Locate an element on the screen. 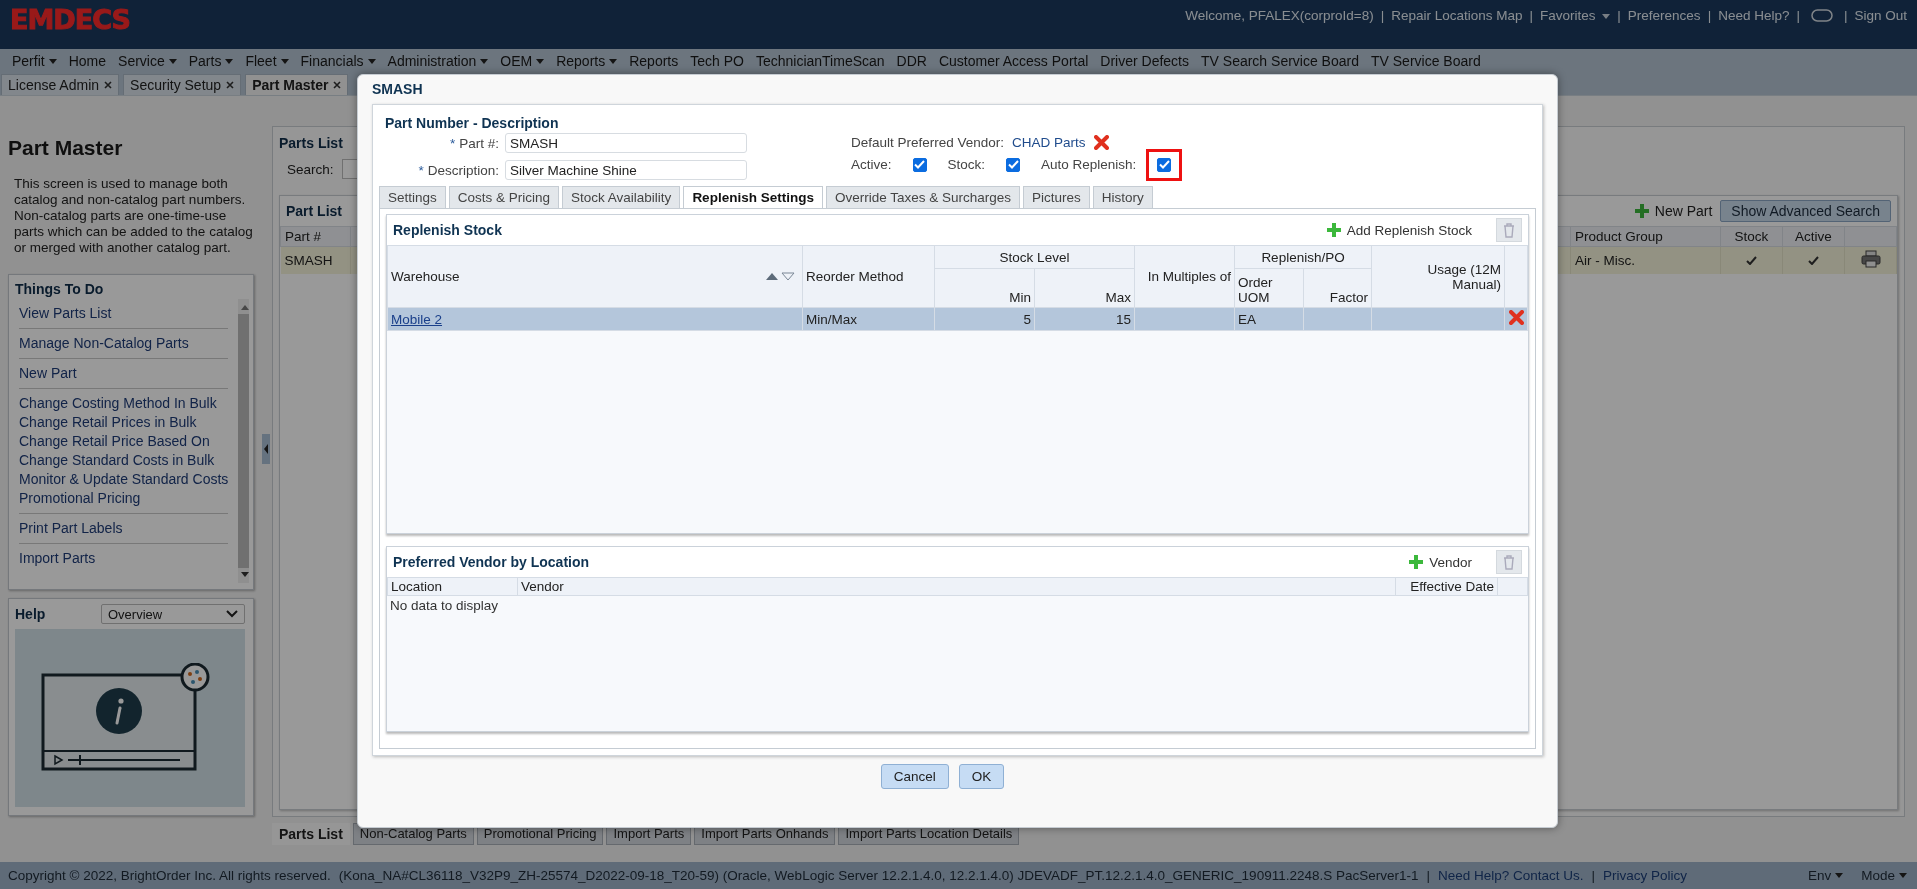  menu-item: OEM is located at coordinates (522, 61).